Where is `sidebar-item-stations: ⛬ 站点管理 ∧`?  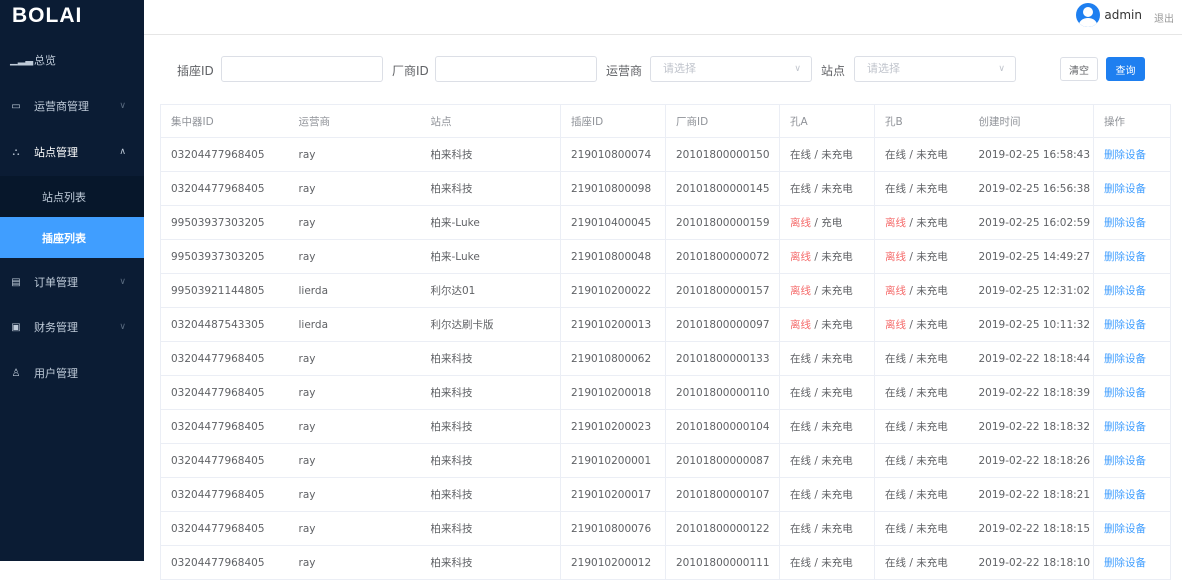 sidebar-item-stations: ⛬ 站点管理 ∧ is located at coordinates (72, 152).